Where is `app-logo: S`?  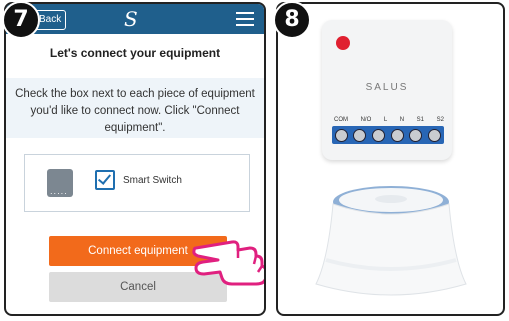
app-logo: S is located at coordinates (131, 19).